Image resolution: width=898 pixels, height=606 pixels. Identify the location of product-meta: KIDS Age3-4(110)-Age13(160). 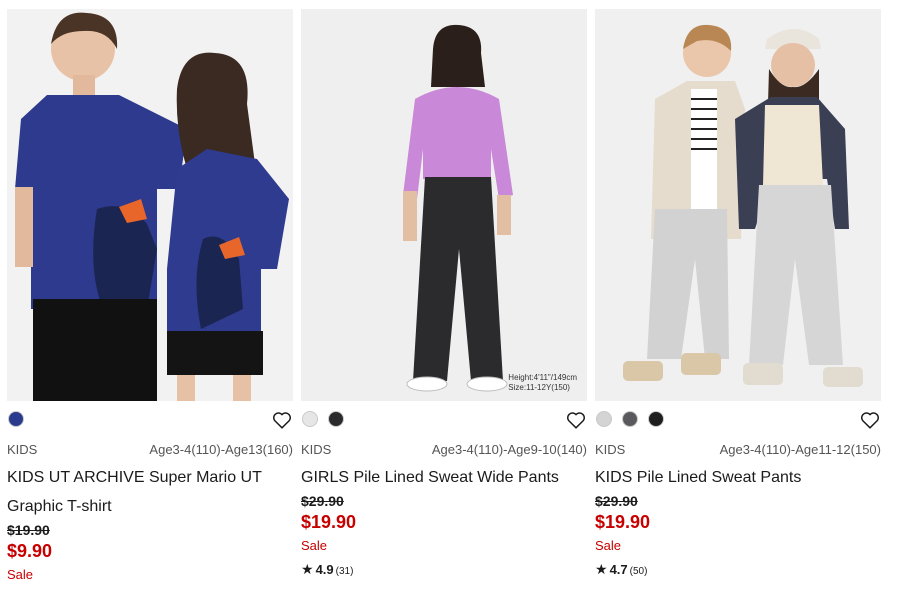
(150, 450).